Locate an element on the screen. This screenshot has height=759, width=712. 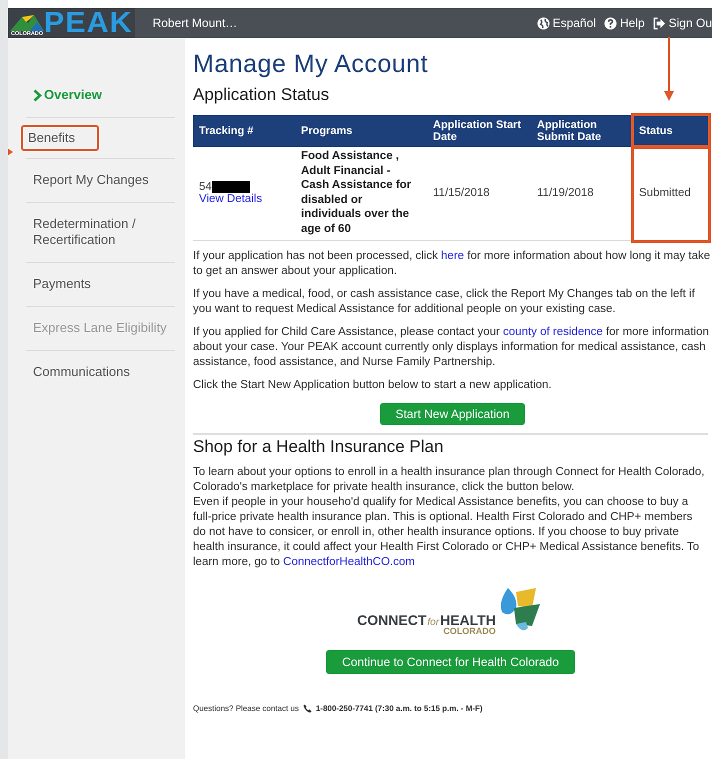
paragraph: If you have a medical, food, or cash assistance case, click the Report My Changes tab on the left if you want to request Medical Assistance for additional people on your existing case. is located at coordinates (444, 302).